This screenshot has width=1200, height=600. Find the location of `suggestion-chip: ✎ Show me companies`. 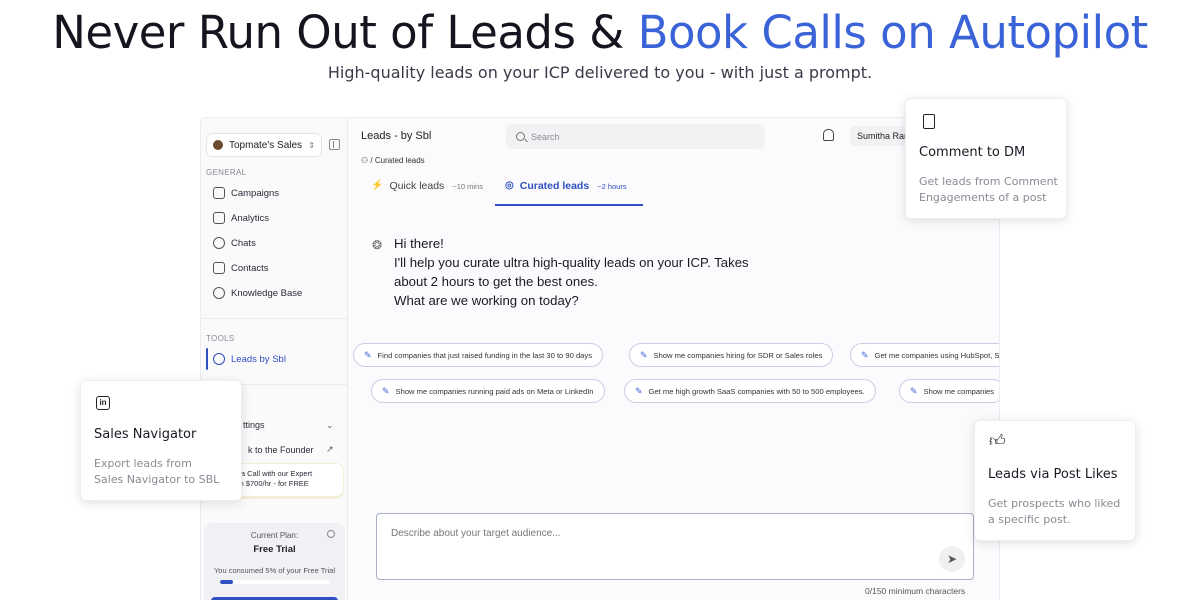

suggestion-chip: ✎ Show me companies is located at coordinates (949, 391).